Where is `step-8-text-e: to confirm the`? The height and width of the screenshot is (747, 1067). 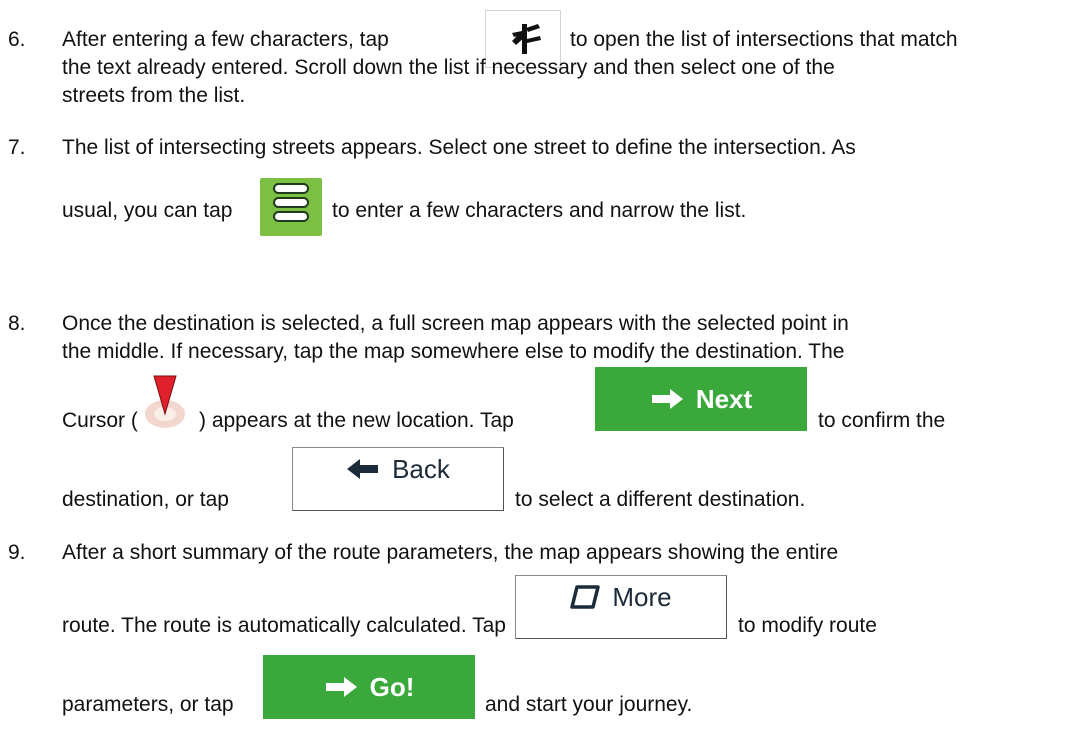 step-8-text-e: to confirm the is located at coordinates (882, 420).